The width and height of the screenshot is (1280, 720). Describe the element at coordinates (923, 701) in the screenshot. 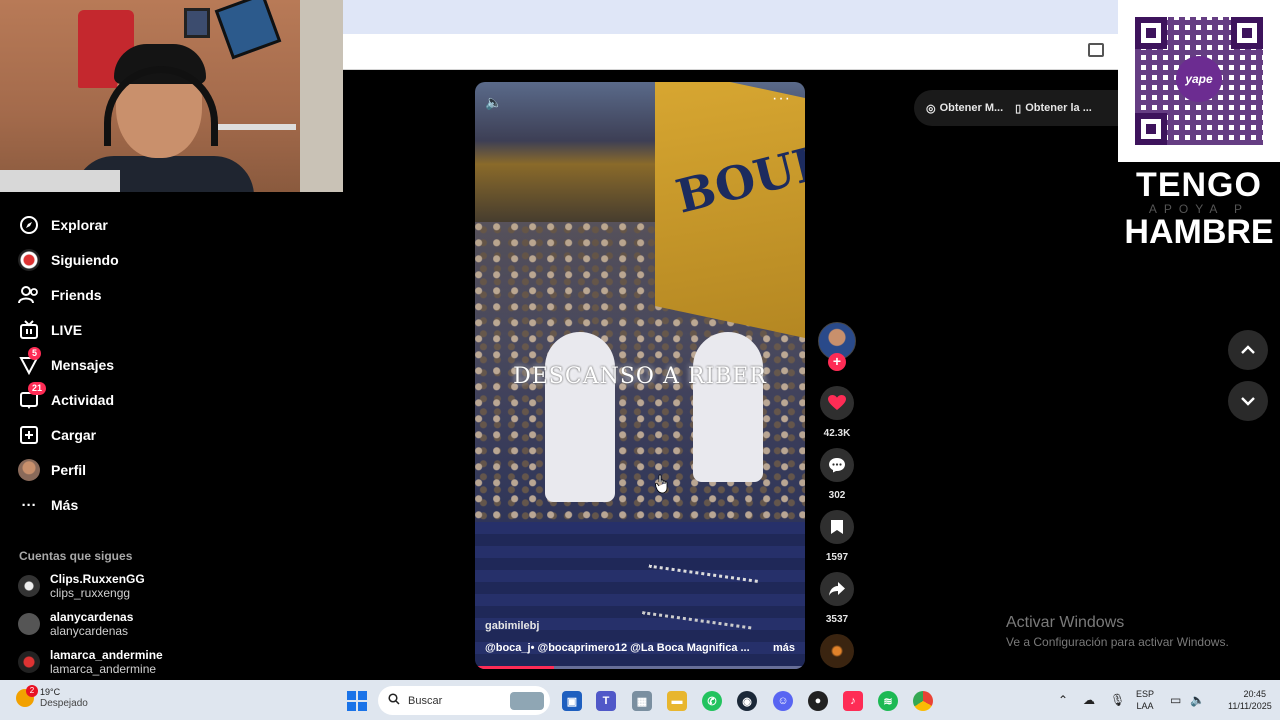

I see `chrome-icon` at that location.